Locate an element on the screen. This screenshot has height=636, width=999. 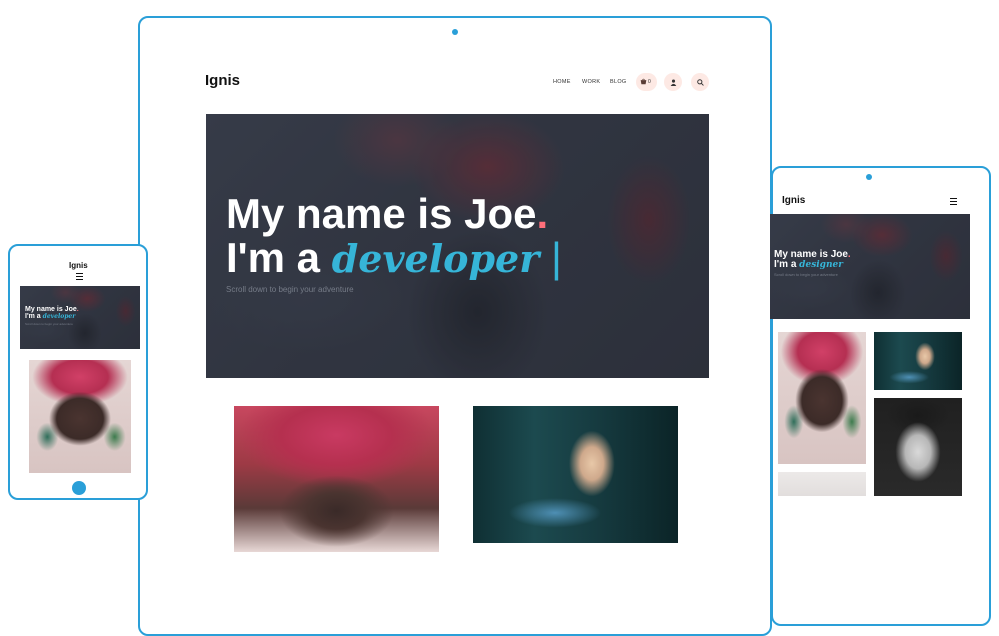
phone-brand-logo: Ignis is located at coordinates (78, 265).